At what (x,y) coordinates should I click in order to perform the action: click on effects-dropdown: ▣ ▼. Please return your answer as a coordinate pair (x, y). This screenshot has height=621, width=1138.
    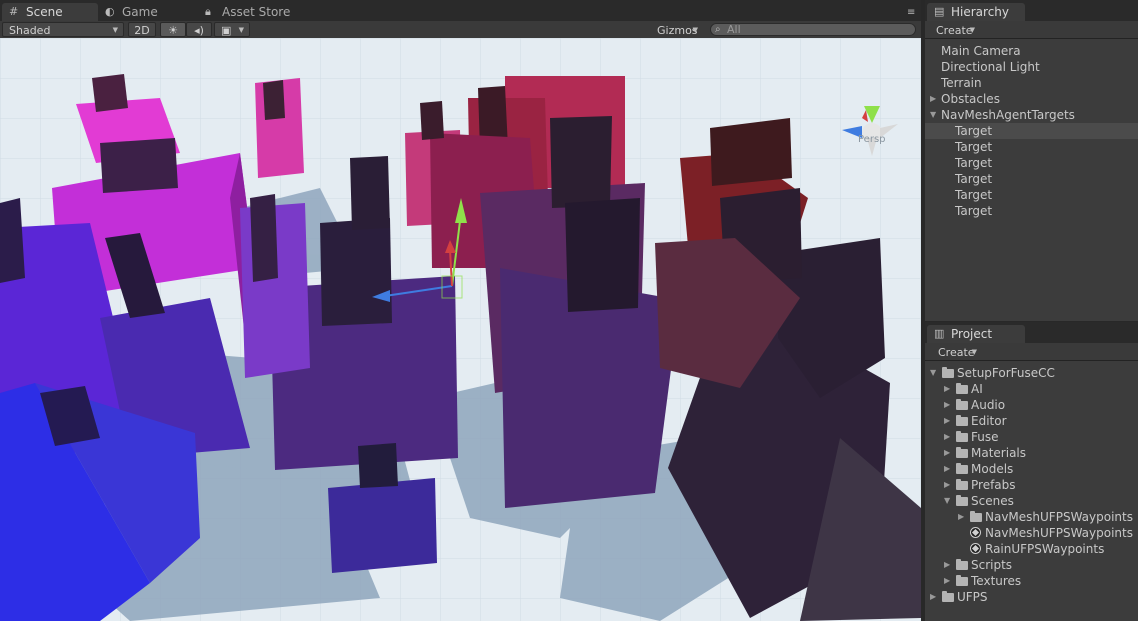
    Looking at the image, I should click on (232, 29).